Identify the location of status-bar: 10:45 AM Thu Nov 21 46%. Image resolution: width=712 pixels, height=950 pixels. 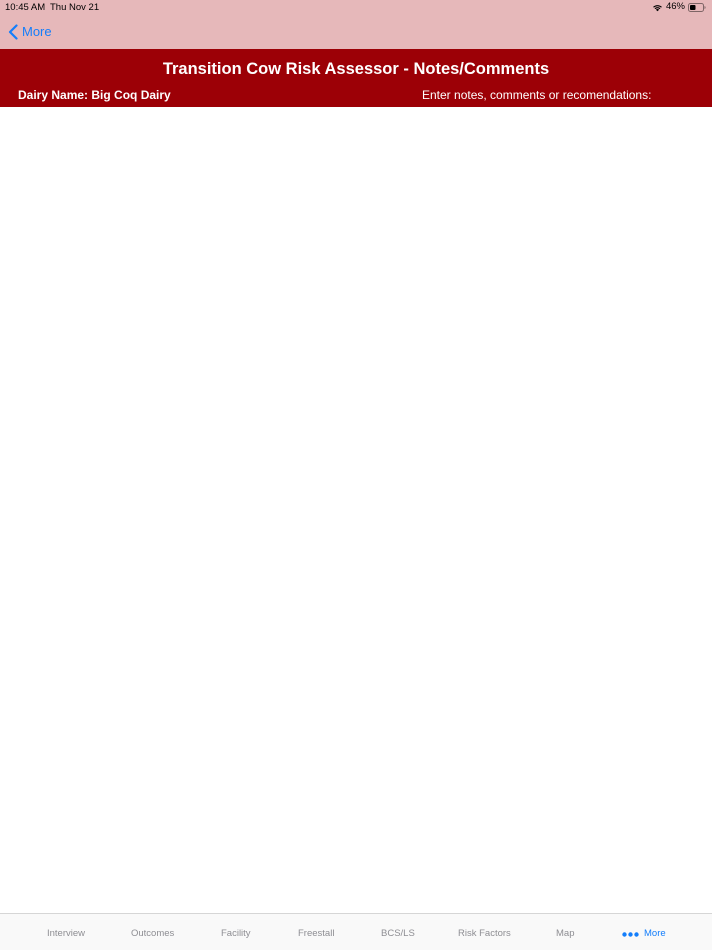
(356, 7).